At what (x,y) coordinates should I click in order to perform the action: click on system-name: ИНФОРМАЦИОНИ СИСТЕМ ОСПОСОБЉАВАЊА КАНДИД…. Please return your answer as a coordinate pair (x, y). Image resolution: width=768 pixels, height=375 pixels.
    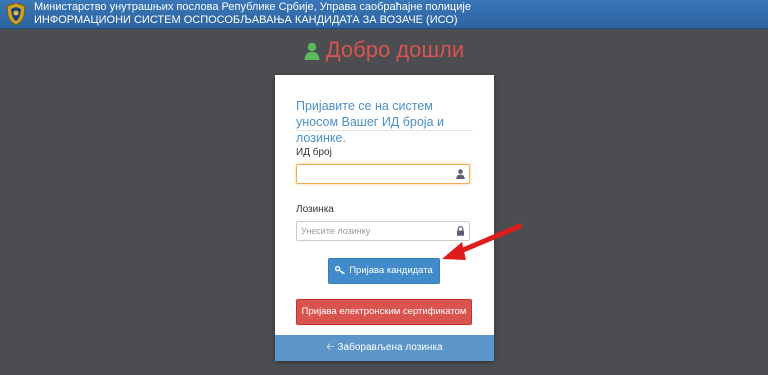
    Looking at the image, I should click on (246, 20).